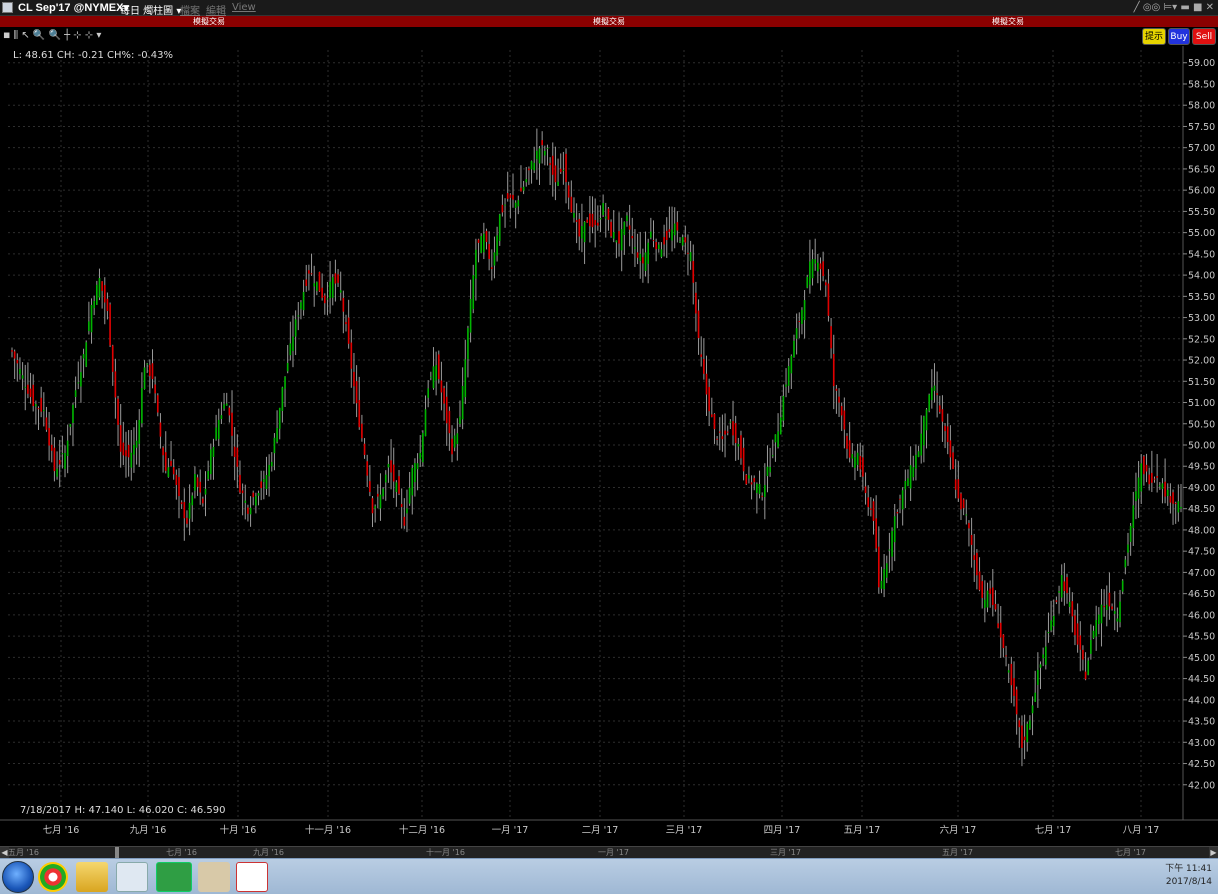  Describe the element at coordinates (957, 852) in the screenshot. I see `scroll-label: 五月 '17` at that location.